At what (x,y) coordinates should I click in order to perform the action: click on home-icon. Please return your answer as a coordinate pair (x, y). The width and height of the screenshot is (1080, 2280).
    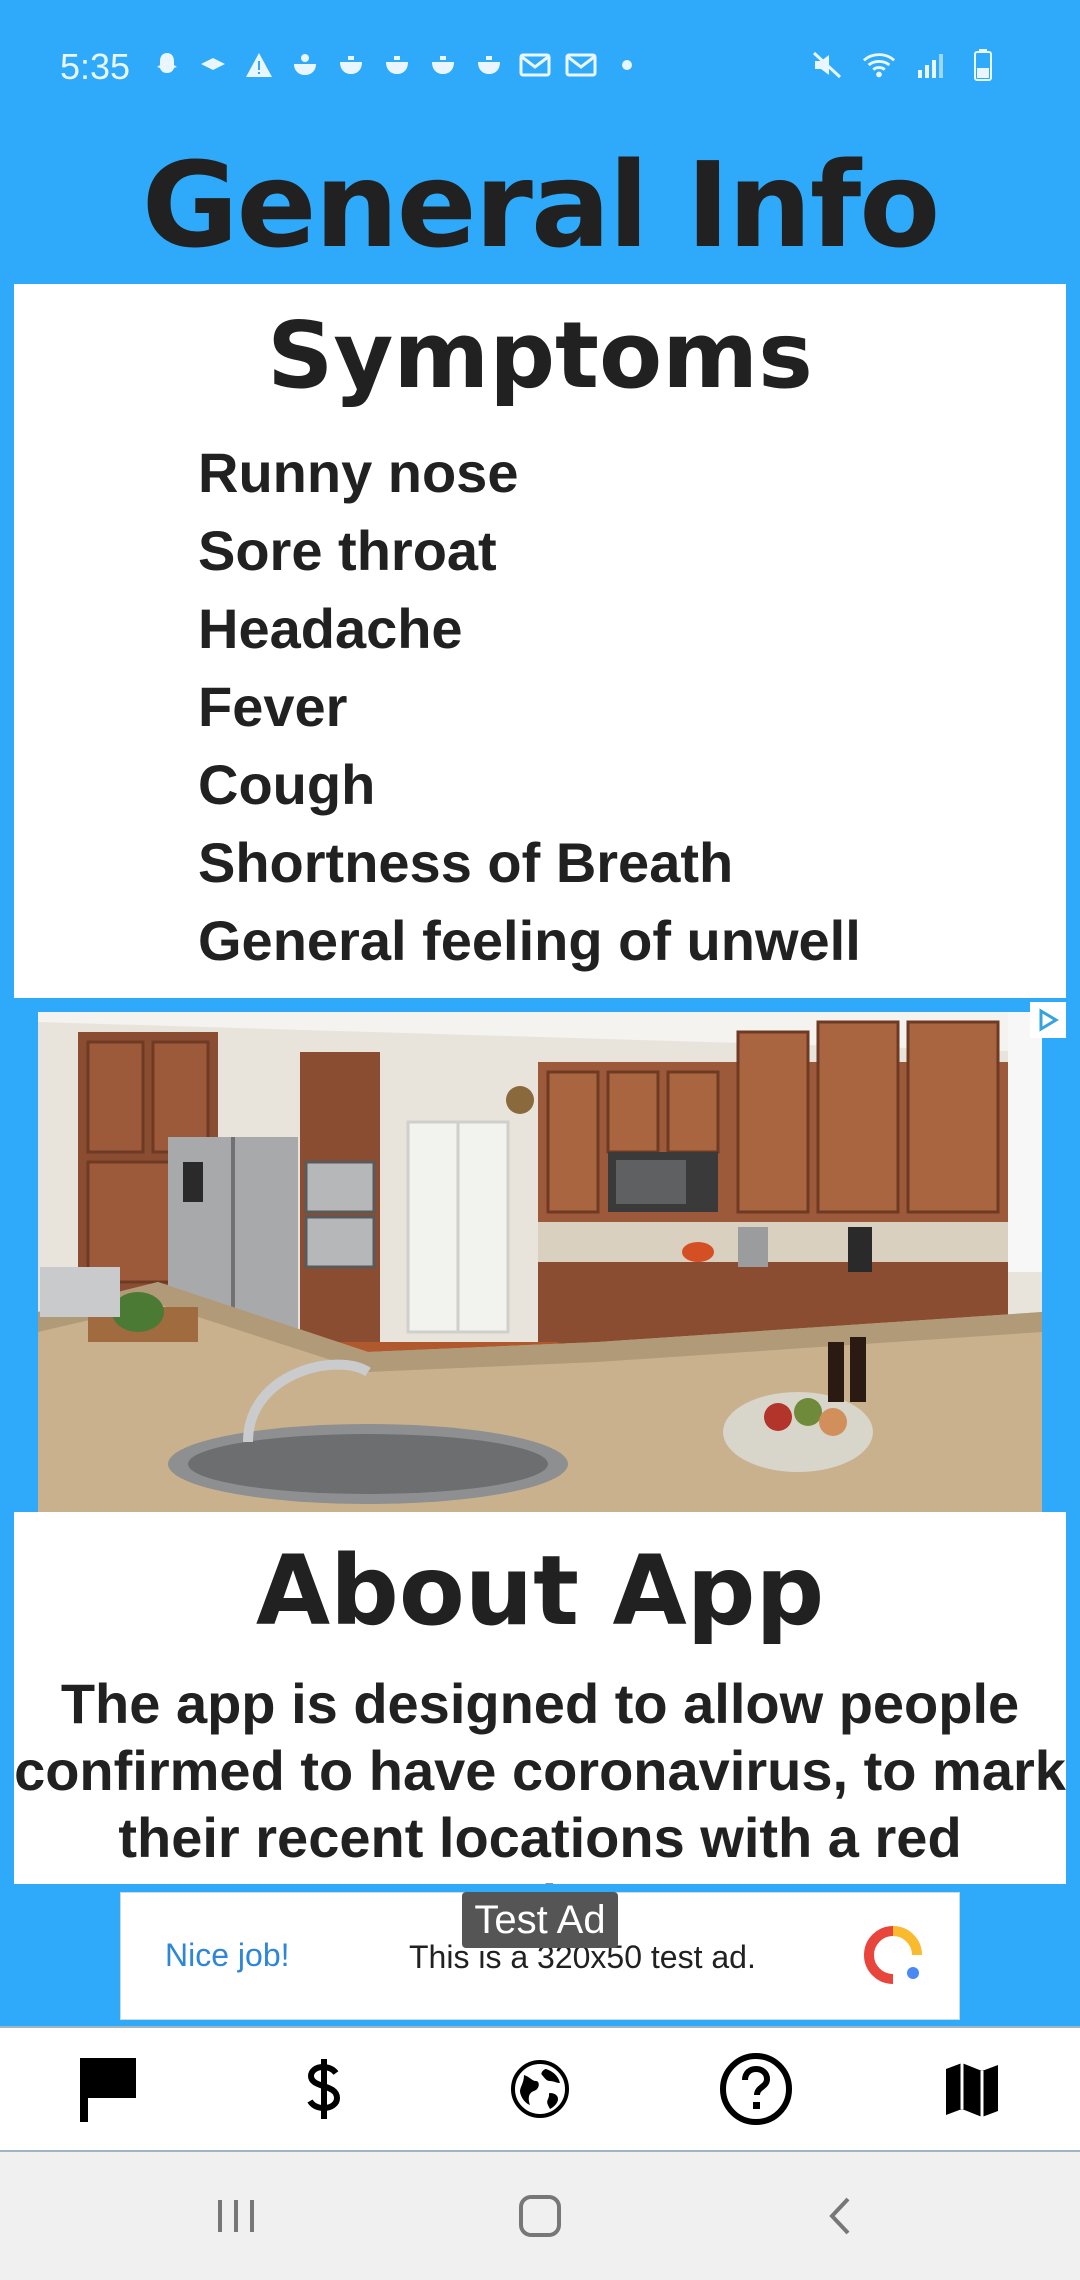
    Looking at the image, I should click on (540, 2216).